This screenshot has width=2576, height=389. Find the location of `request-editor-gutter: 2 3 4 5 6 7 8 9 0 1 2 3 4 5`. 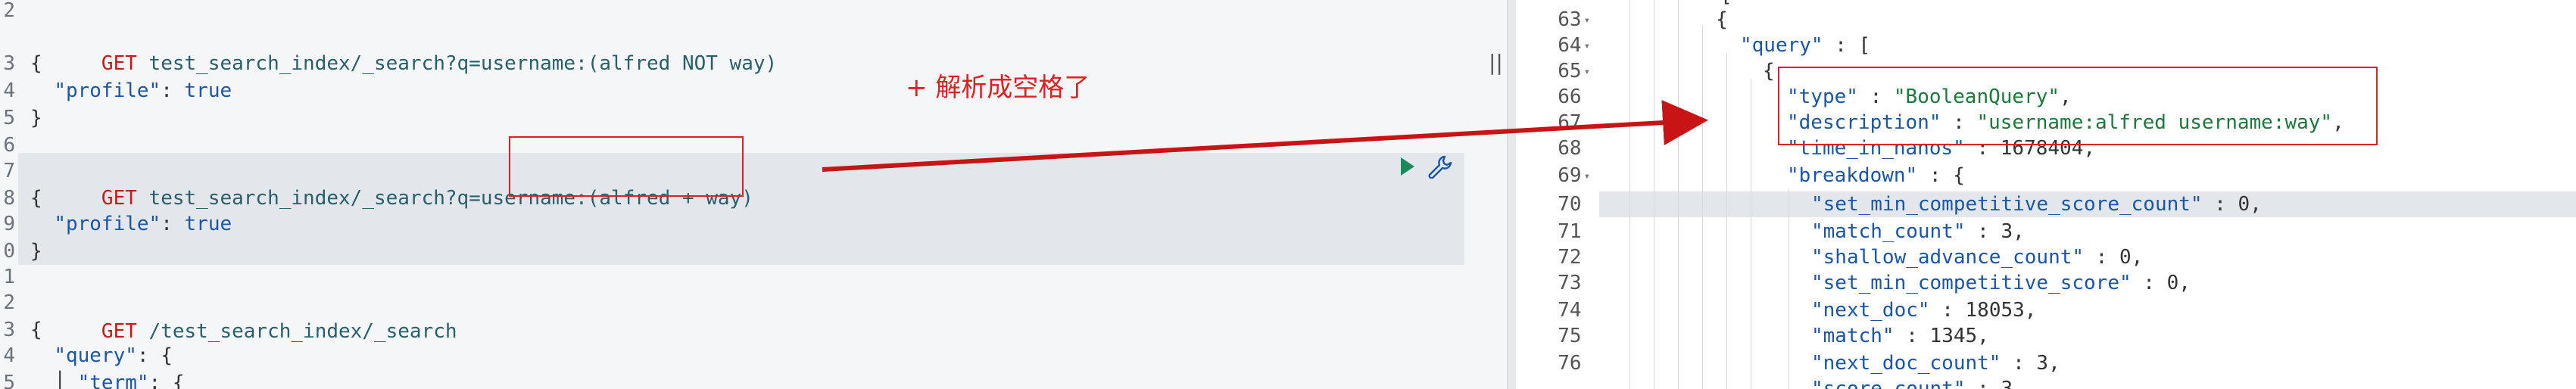

request-editor-gutter: 2 3 4 5 6 7 8 9 0 1 2 3 4 5 is located at coordinates (9, 194).